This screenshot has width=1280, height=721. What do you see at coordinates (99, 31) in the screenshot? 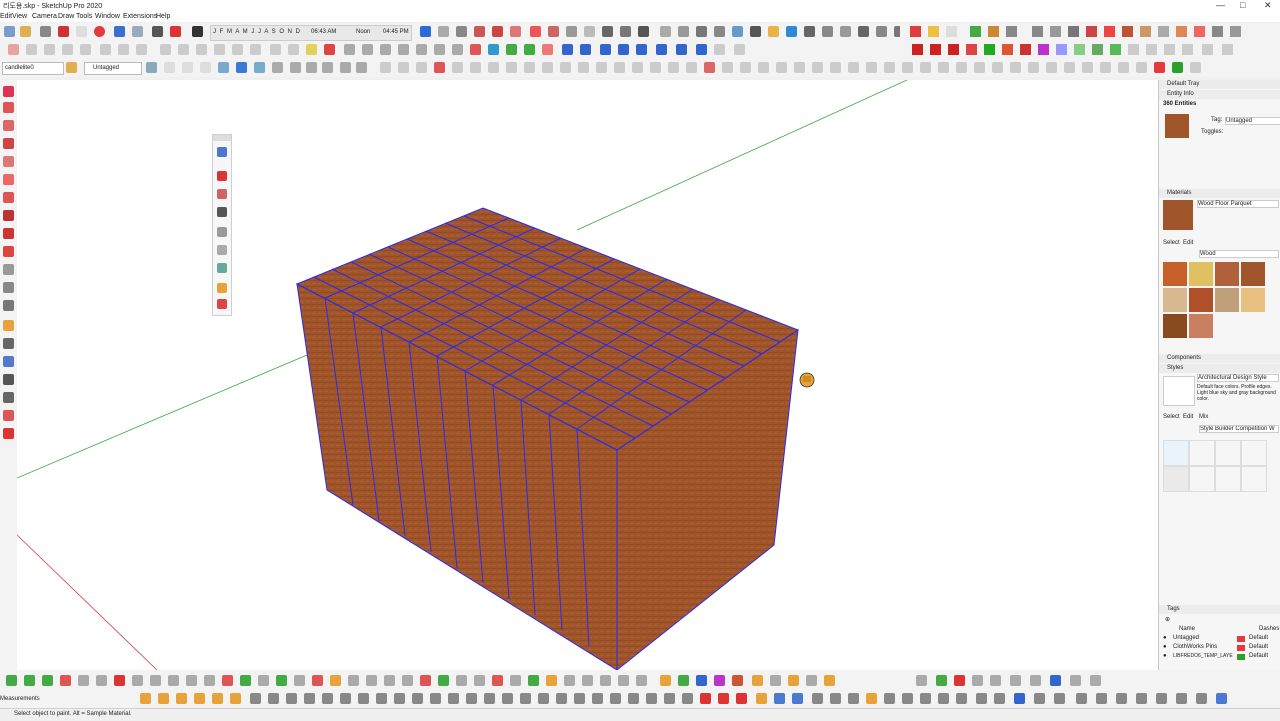
I see `delete-icon` at bounding box center [99, 31].